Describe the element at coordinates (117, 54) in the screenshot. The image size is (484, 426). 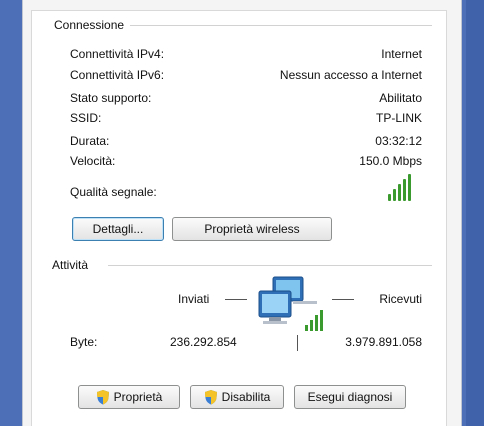
I see `ipv4-label: Connettività IPv4:` at that location.